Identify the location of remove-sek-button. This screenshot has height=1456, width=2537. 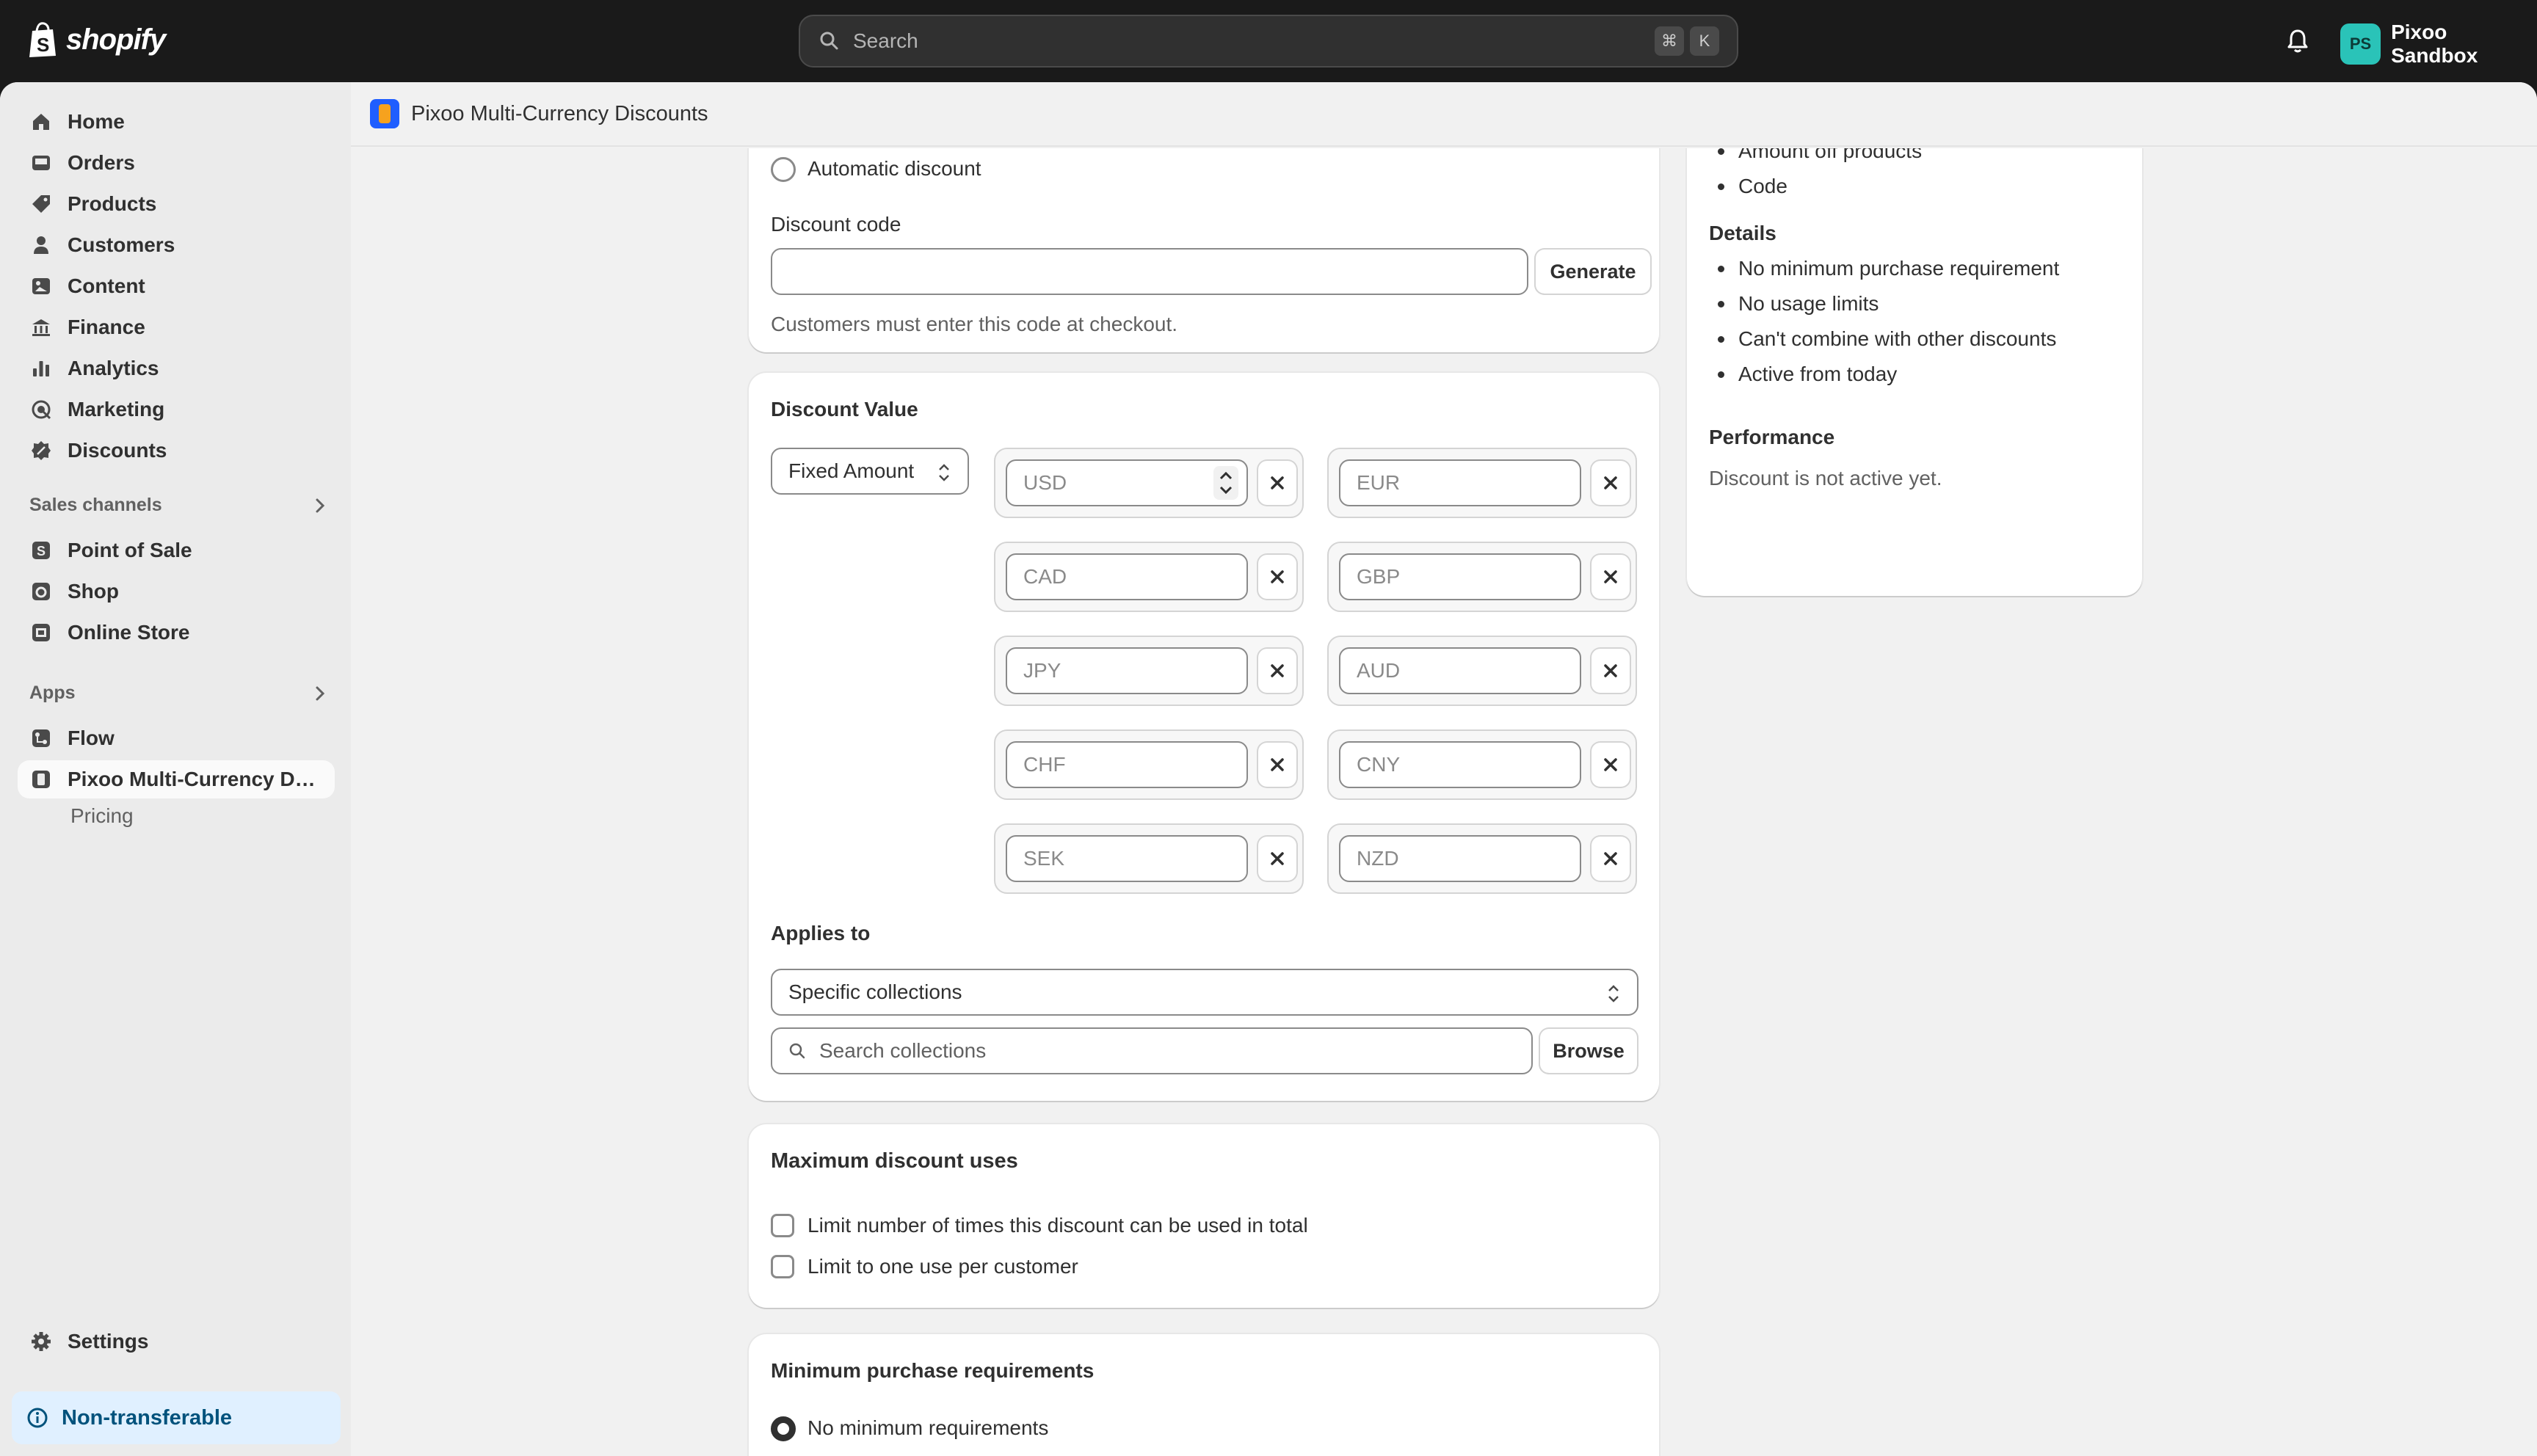
(1277, 859).